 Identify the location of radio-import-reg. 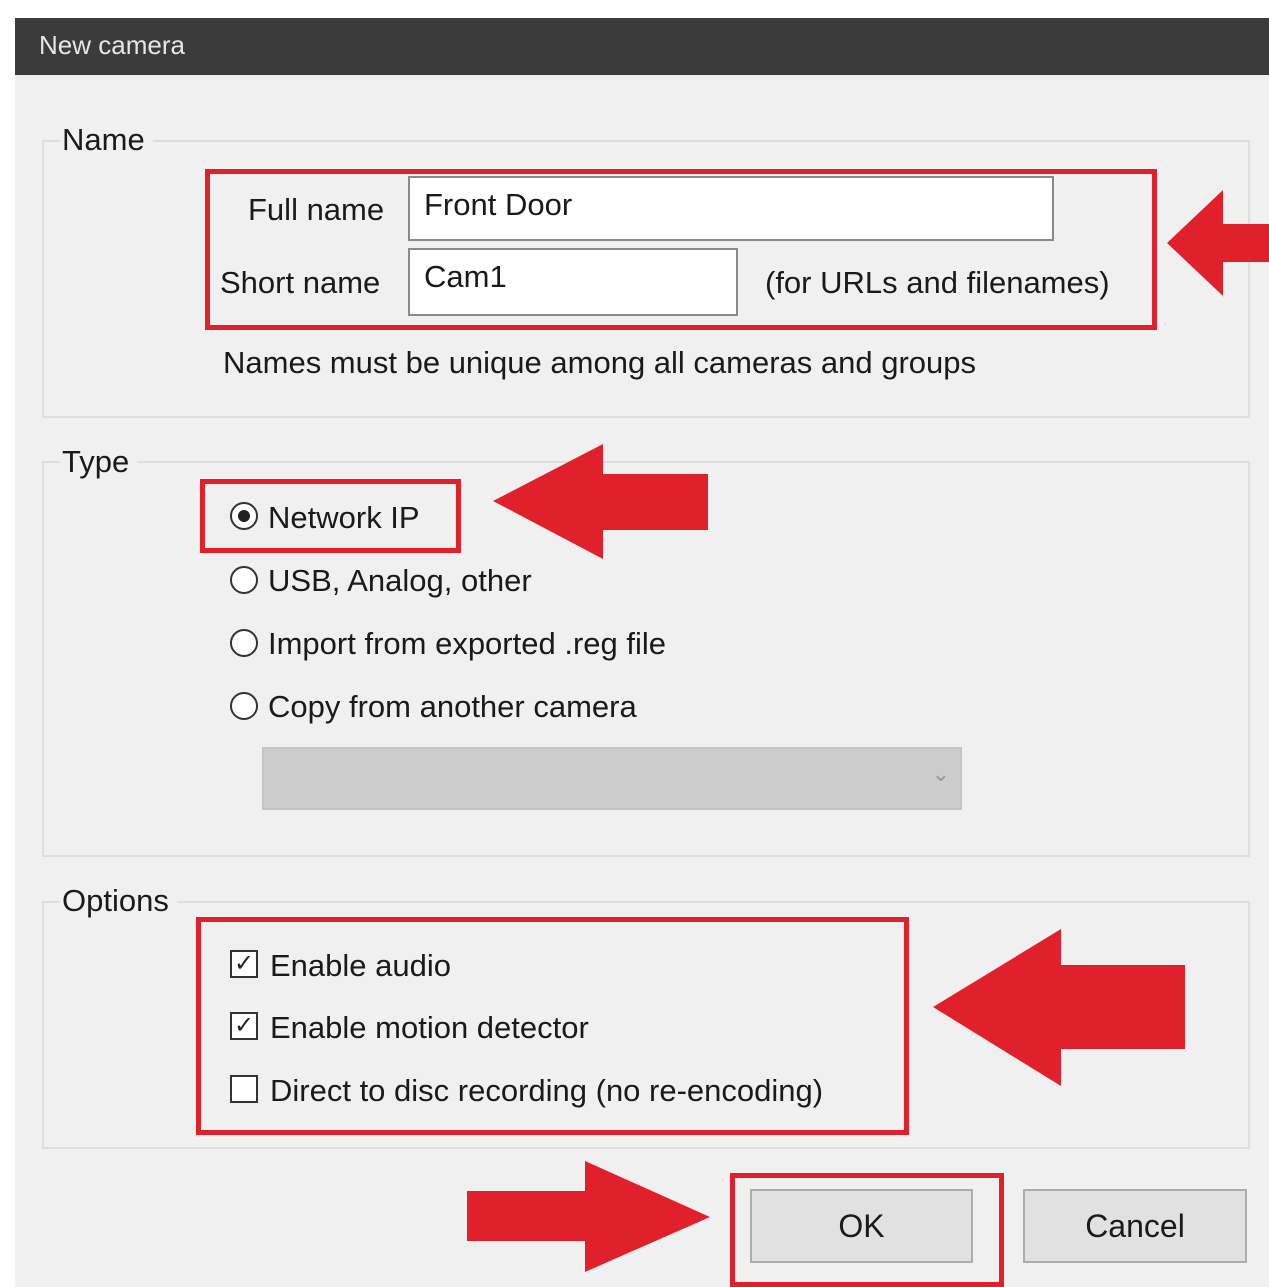
(244, 643).